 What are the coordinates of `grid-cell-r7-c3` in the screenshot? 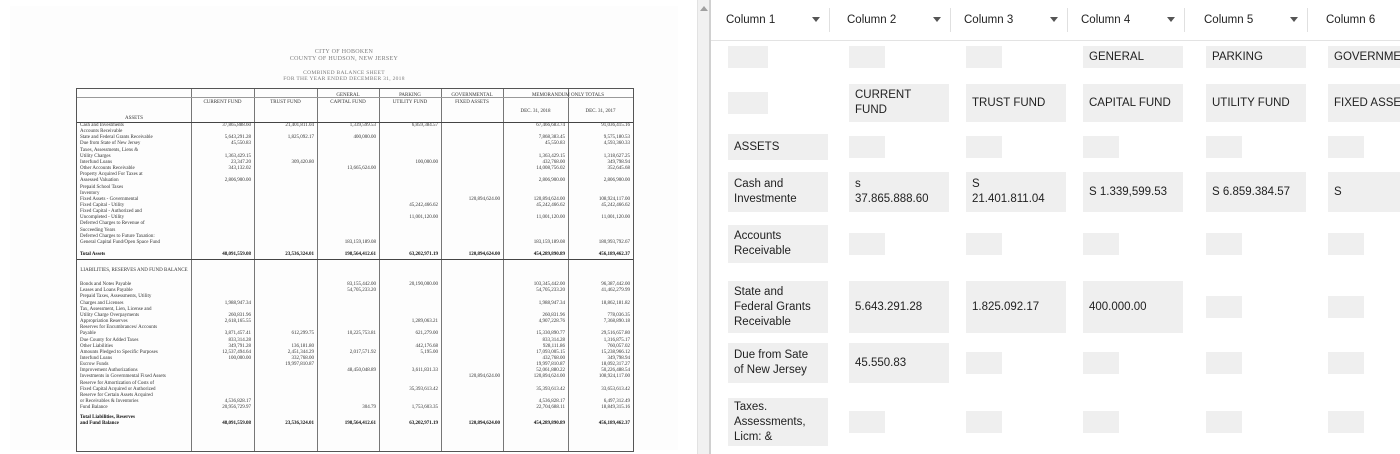 It's located at (984, 363).